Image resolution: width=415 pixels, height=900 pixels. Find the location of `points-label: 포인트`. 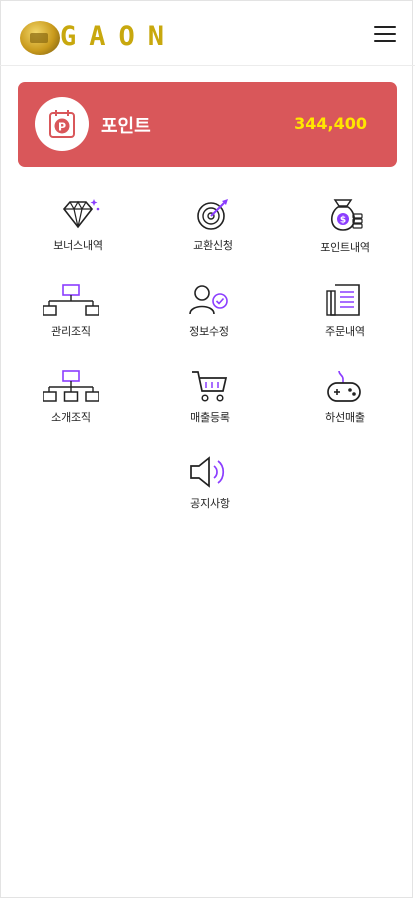

points-label: 포인트 is located at coordinates (126, 126).